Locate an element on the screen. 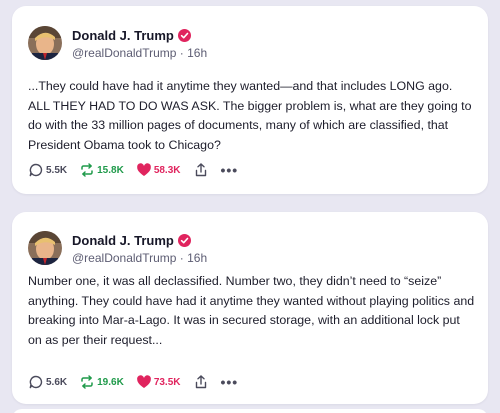 This screenshot has width=500, height=413. like-count: 73.5K is located at coordinates (167, 382).